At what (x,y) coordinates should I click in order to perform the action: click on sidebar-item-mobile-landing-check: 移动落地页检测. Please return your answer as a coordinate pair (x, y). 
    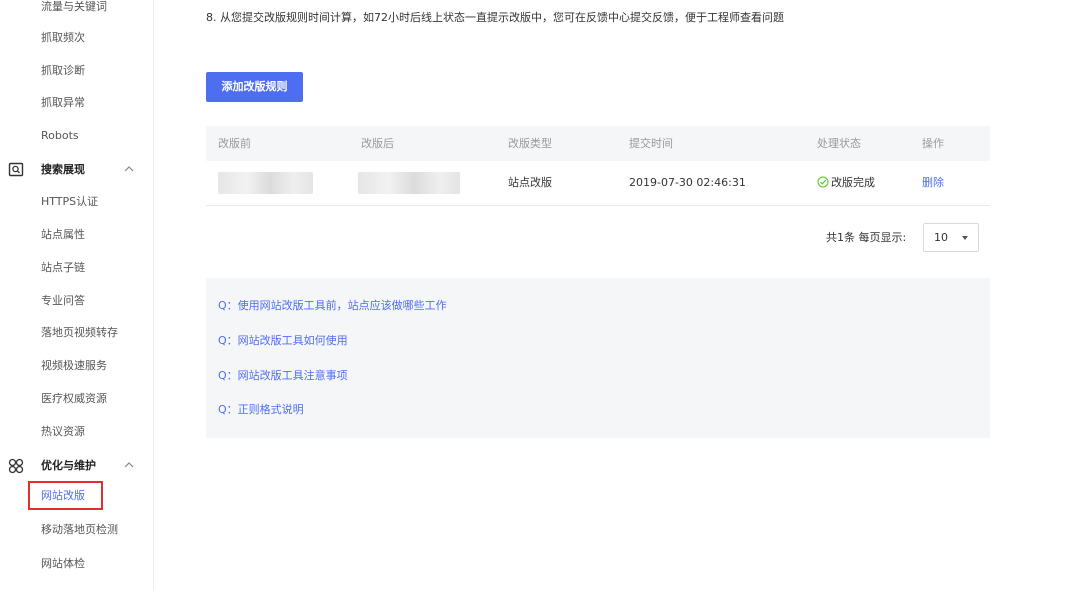
    Looking at the image, I should click on (79, 530).